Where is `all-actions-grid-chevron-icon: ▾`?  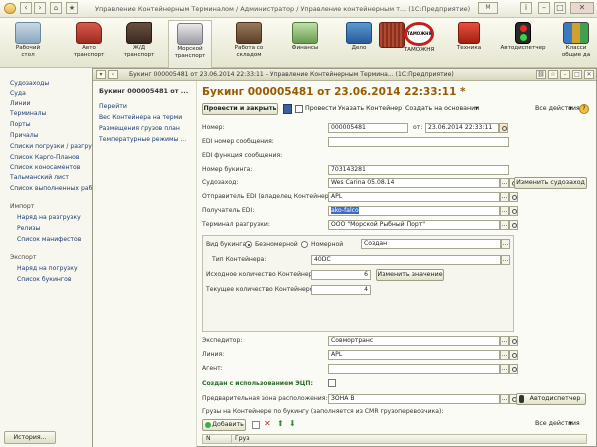
all-actions-grid-chevron-icon: ▾ is located at coordinates (570, 423).